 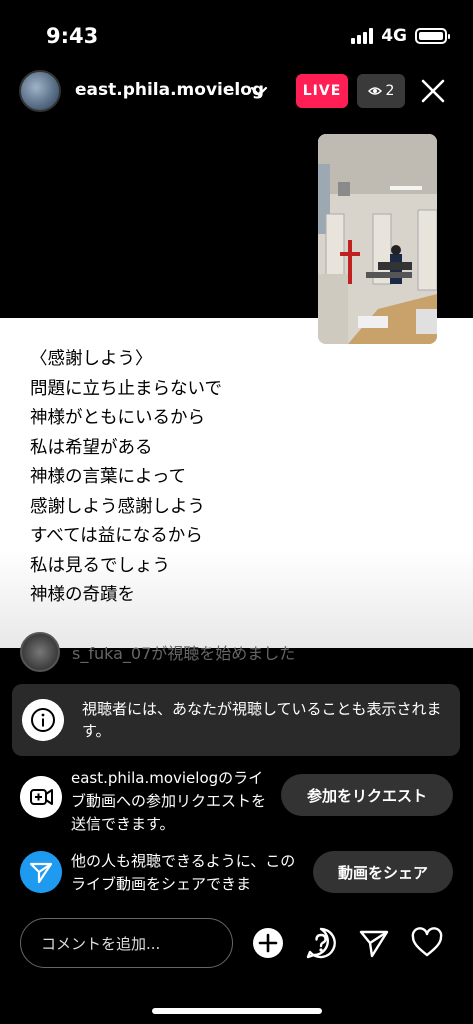 What do you see at coordinates (41, 872) in the screenshot?
I see `send-icon` at bounding box center [41, 872].